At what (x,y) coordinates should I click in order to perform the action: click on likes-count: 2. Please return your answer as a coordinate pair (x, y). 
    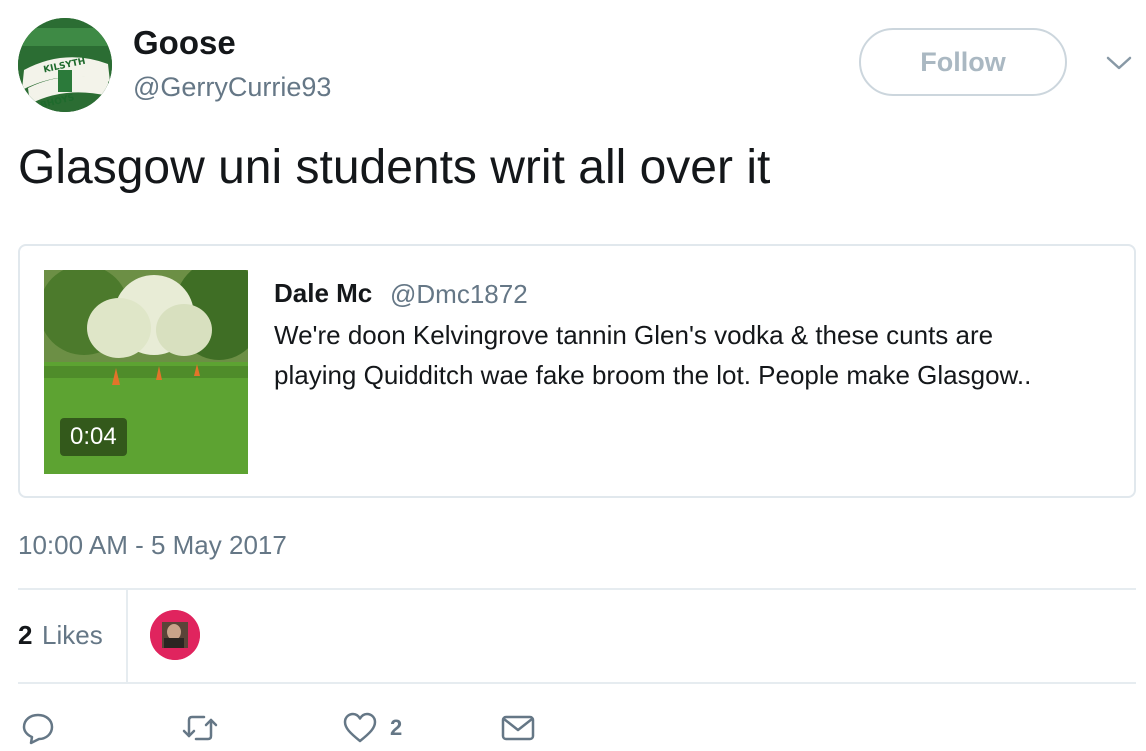
    Looking at the image, I should click on (25, 635).